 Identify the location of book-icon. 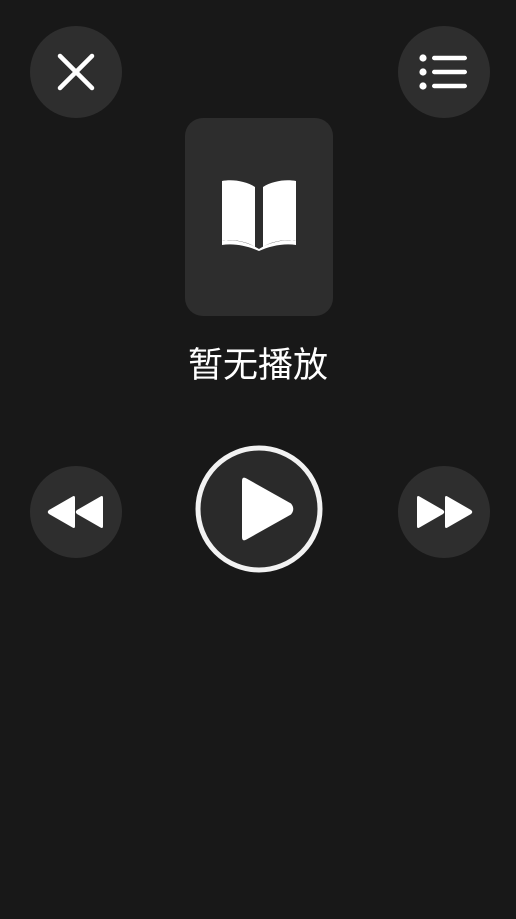
(259, 217).